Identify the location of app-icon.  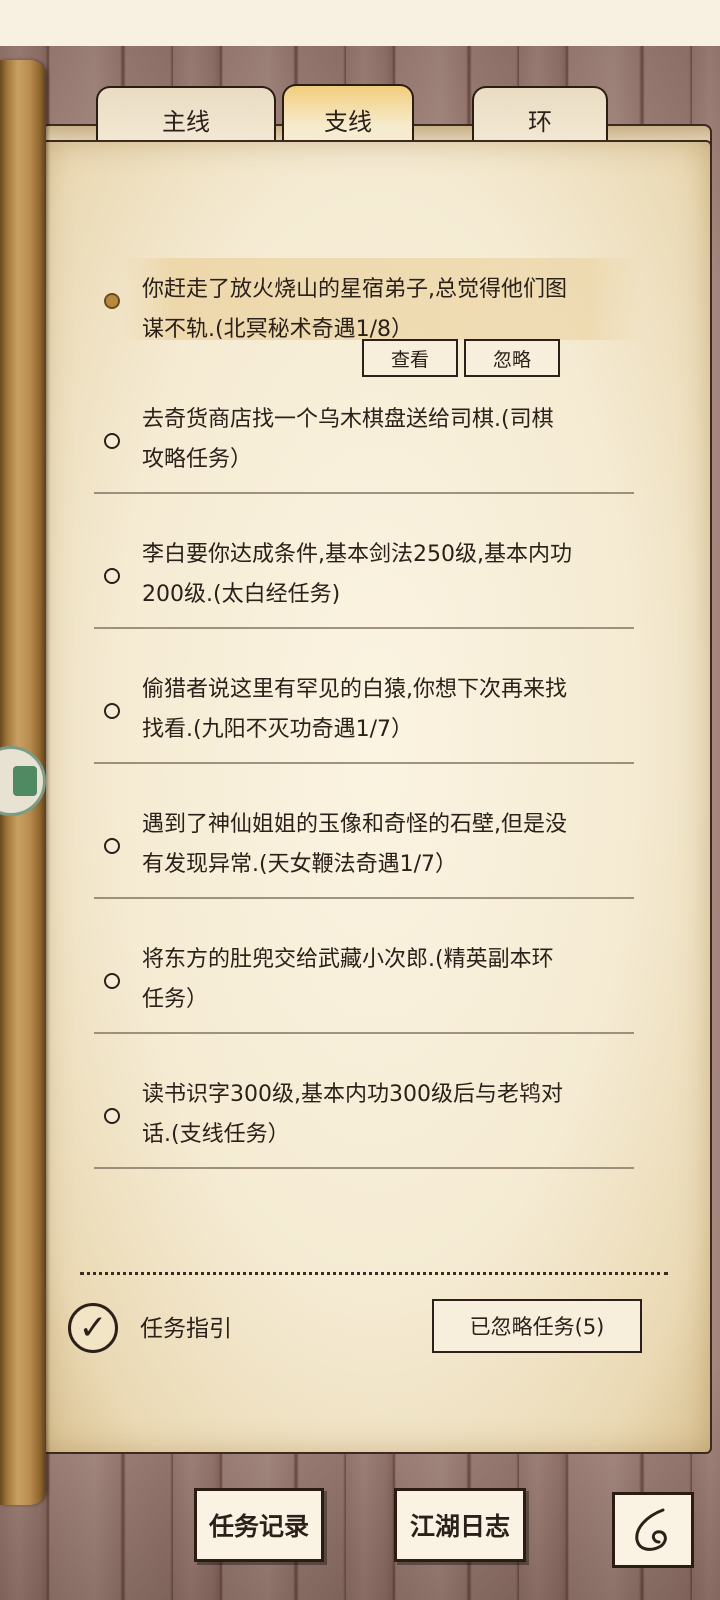
(25, 781).